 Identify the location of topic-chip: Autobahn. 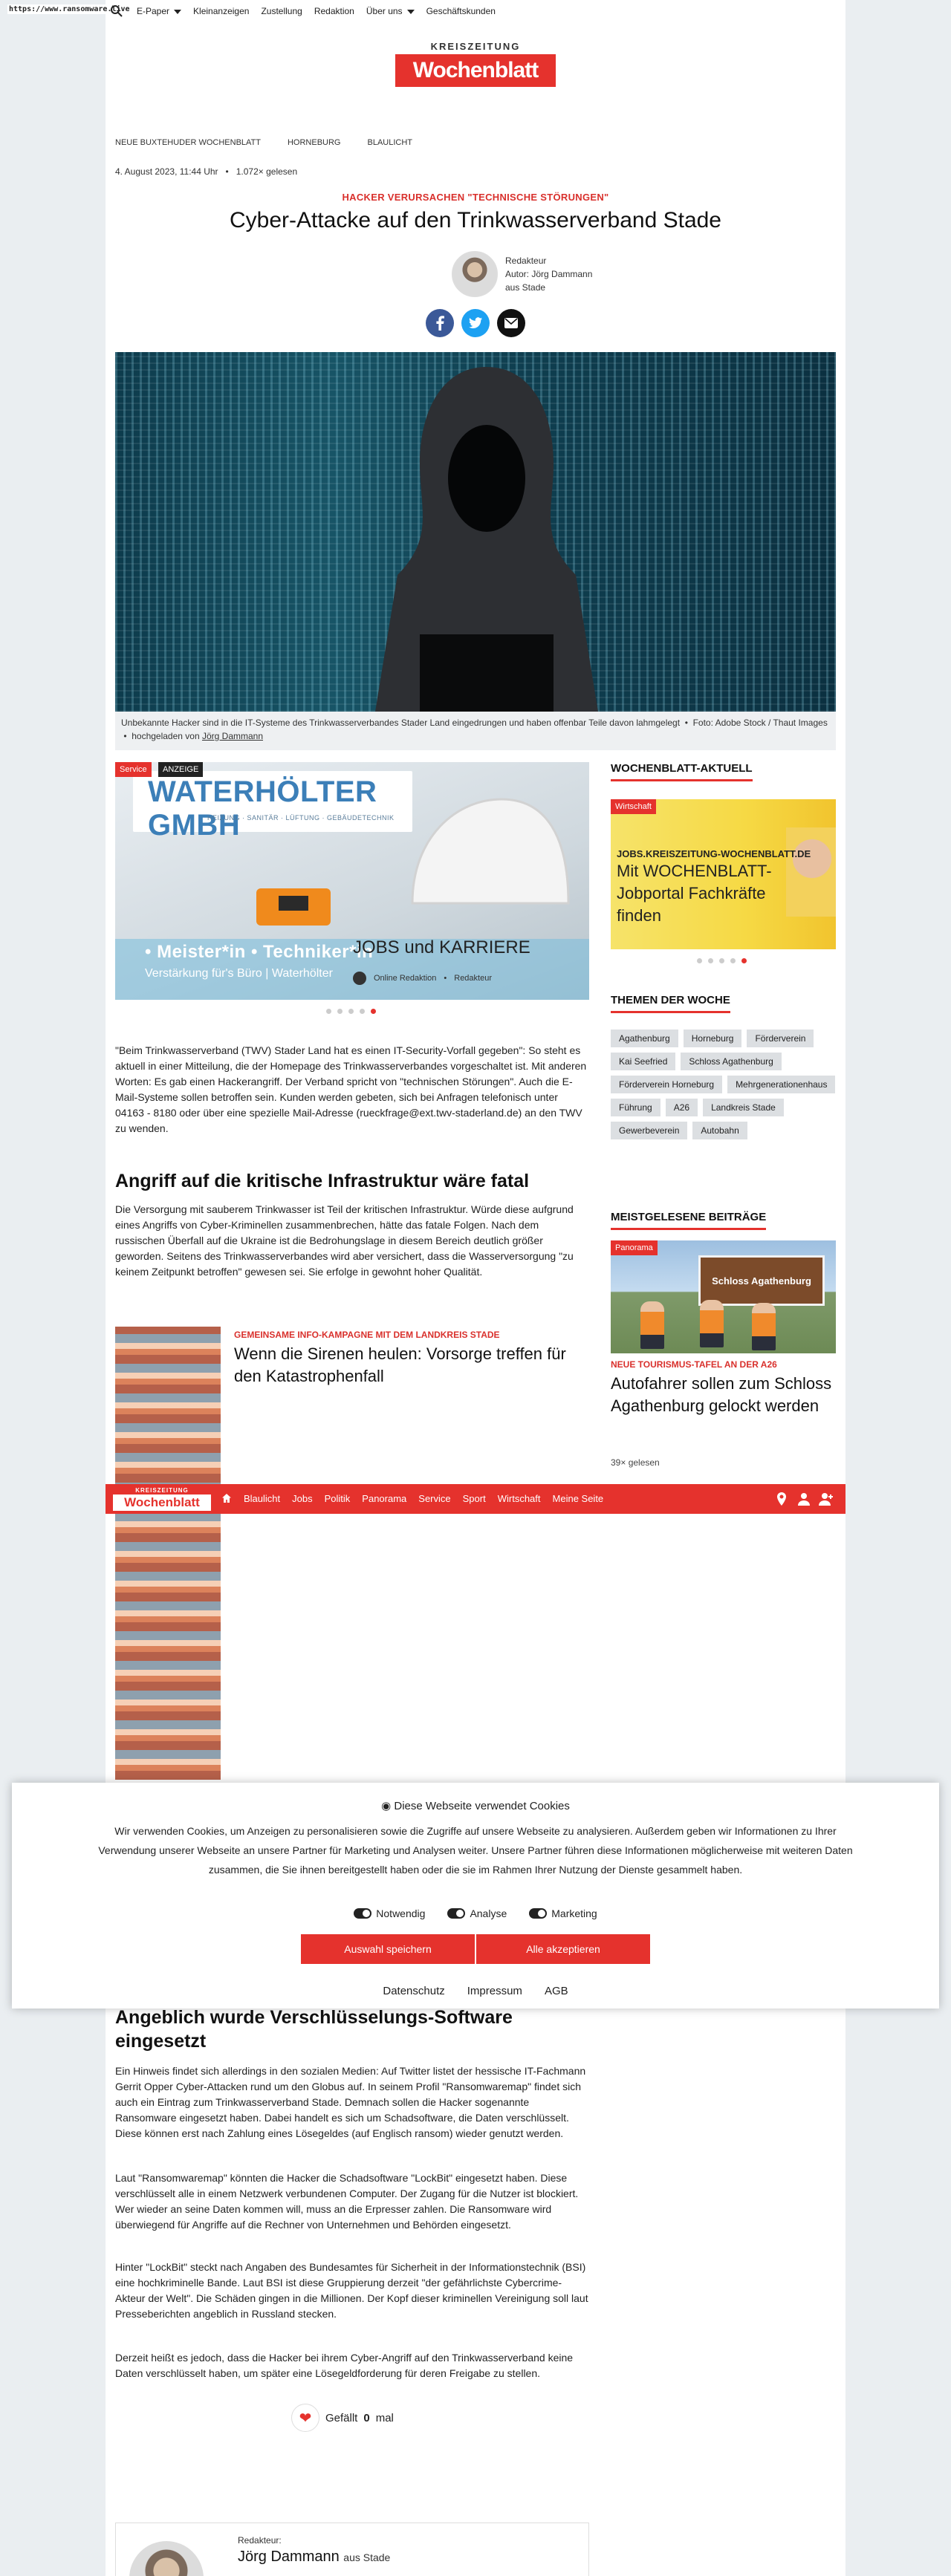
(719, 1130).